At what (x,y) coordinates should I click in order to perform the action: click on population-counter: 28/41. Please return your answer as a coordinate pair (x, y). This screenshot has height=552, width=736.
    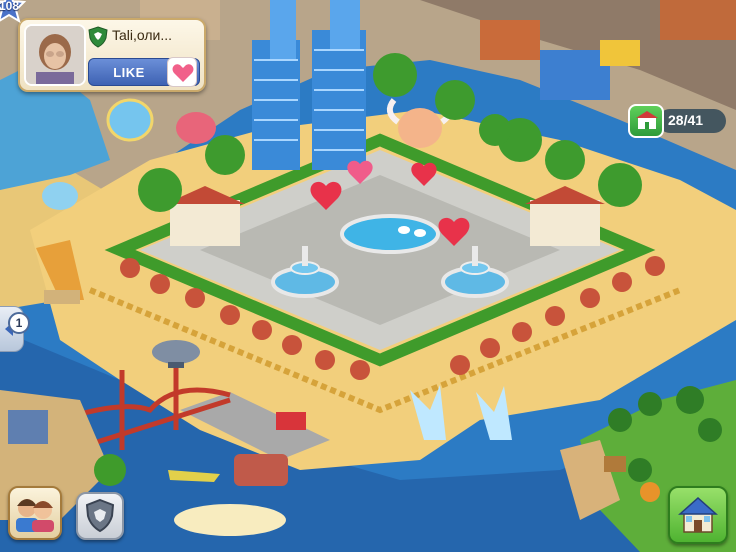
    Looking at the image, I should click on (678, 121).